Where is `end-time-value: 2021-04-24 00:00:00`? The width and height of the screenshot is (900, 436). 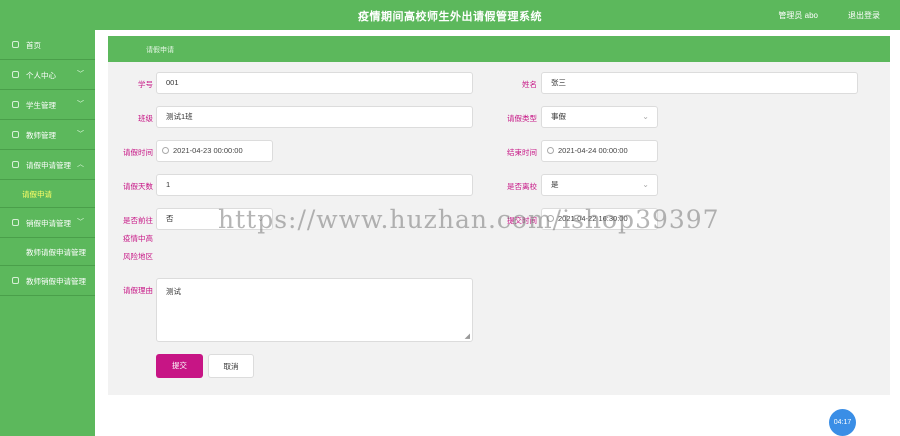 end-time-value: 2021-04-24 00:00:00 is located at coordinates (593, 150).